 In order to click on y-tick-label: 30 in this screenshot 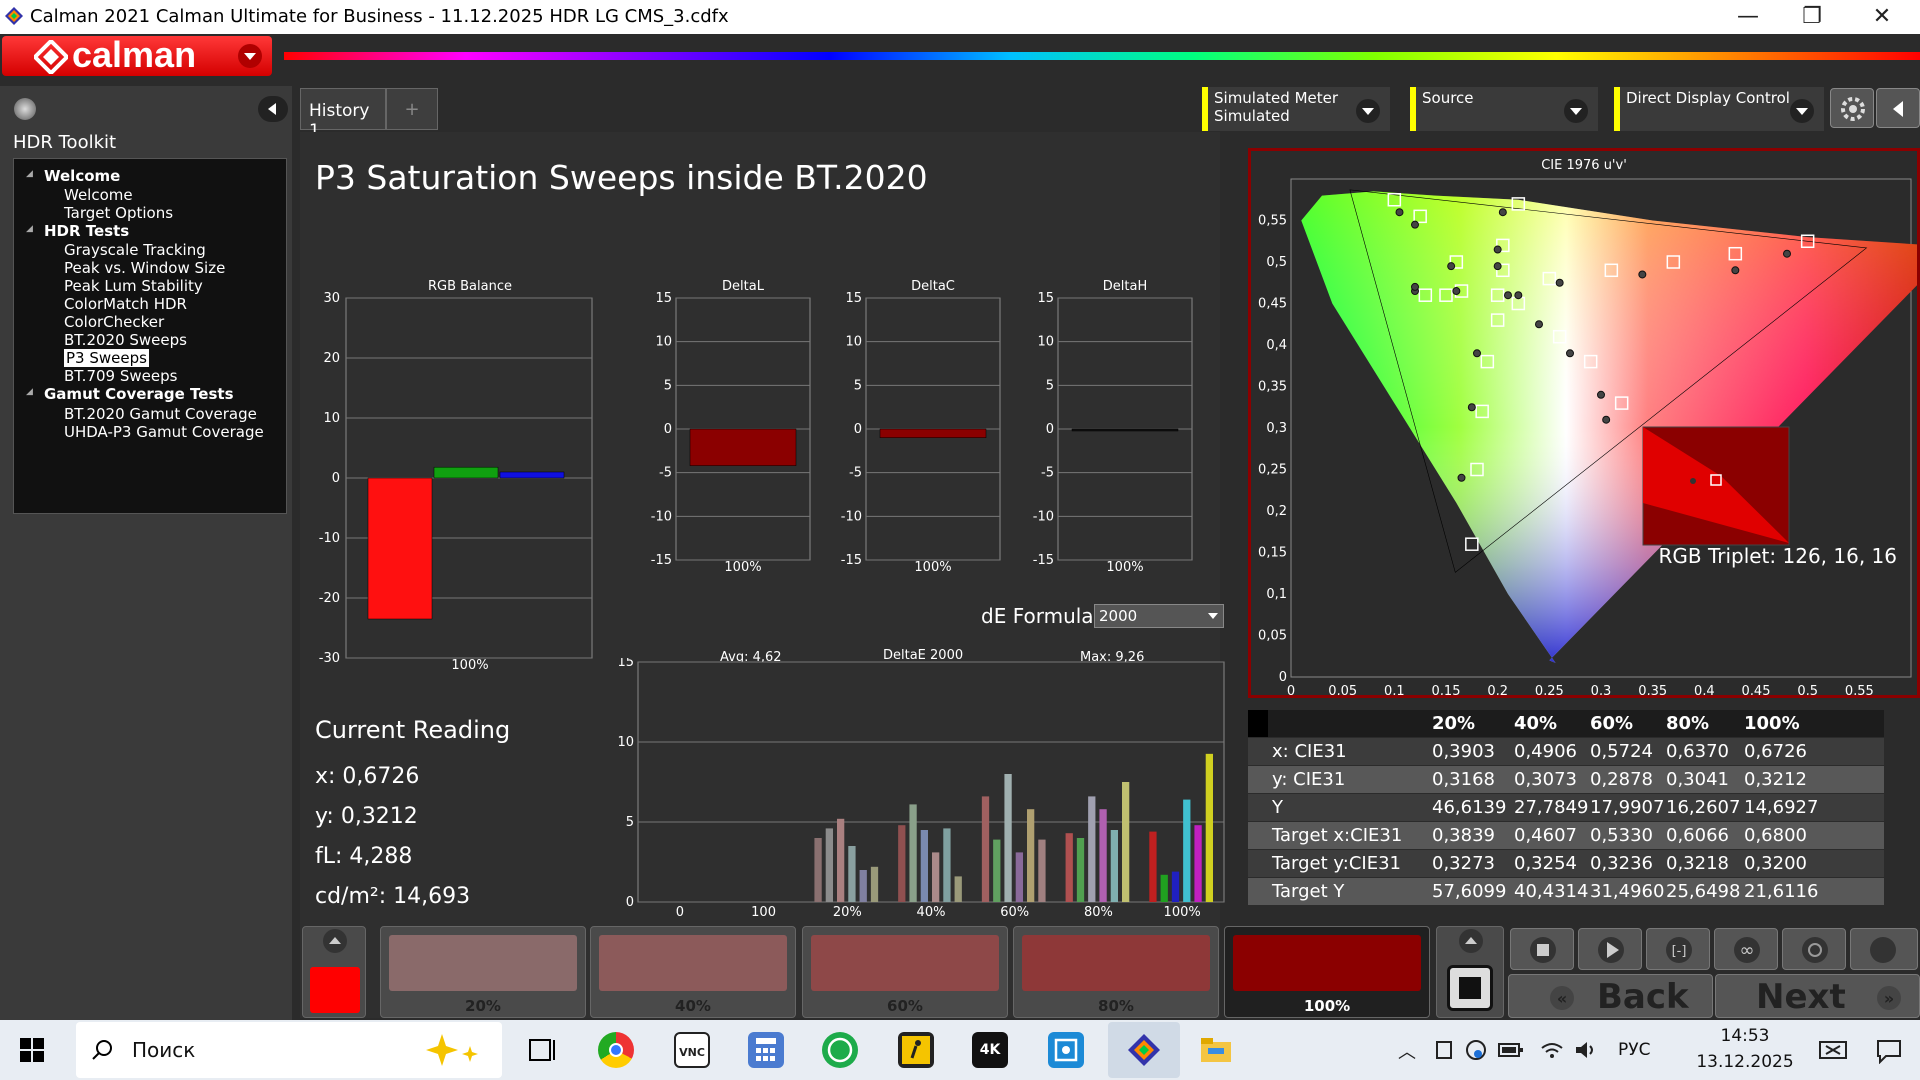, I will do `click(331, 298)`.